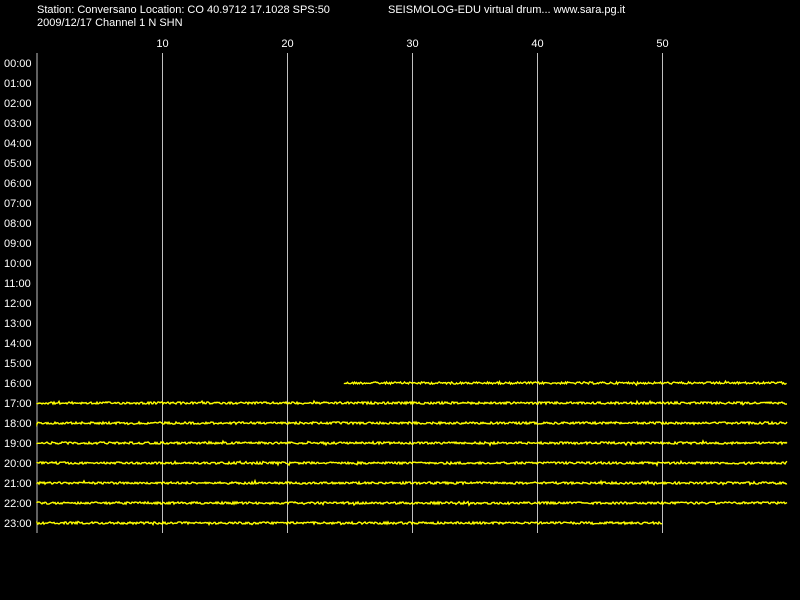  What do you see at coordinates (18, 424) in the screenshot?
I see `hour-row-label: 18:00` at bounding box center [18, 424].